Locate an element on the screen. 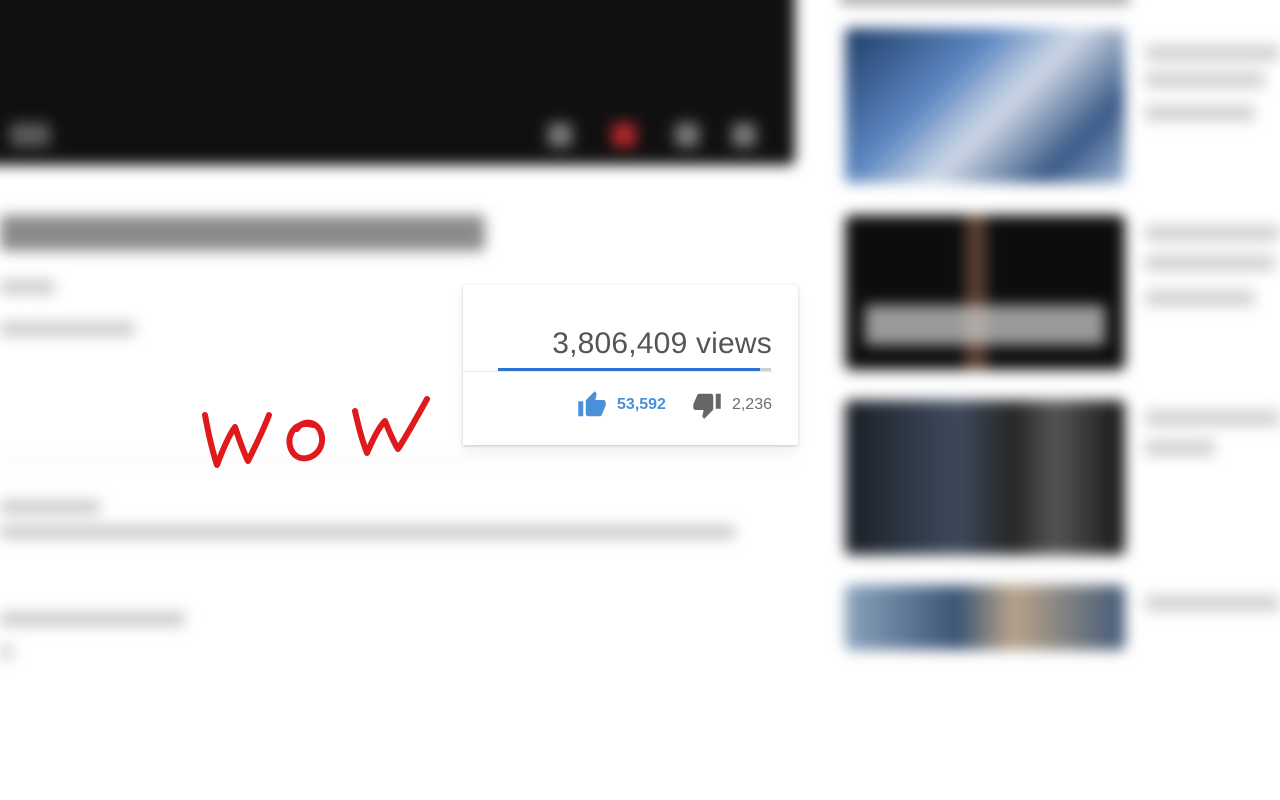 Image resolution: width=1280 pixels, height=800 pixels. settings-icon is located at coordinates (560, 135).